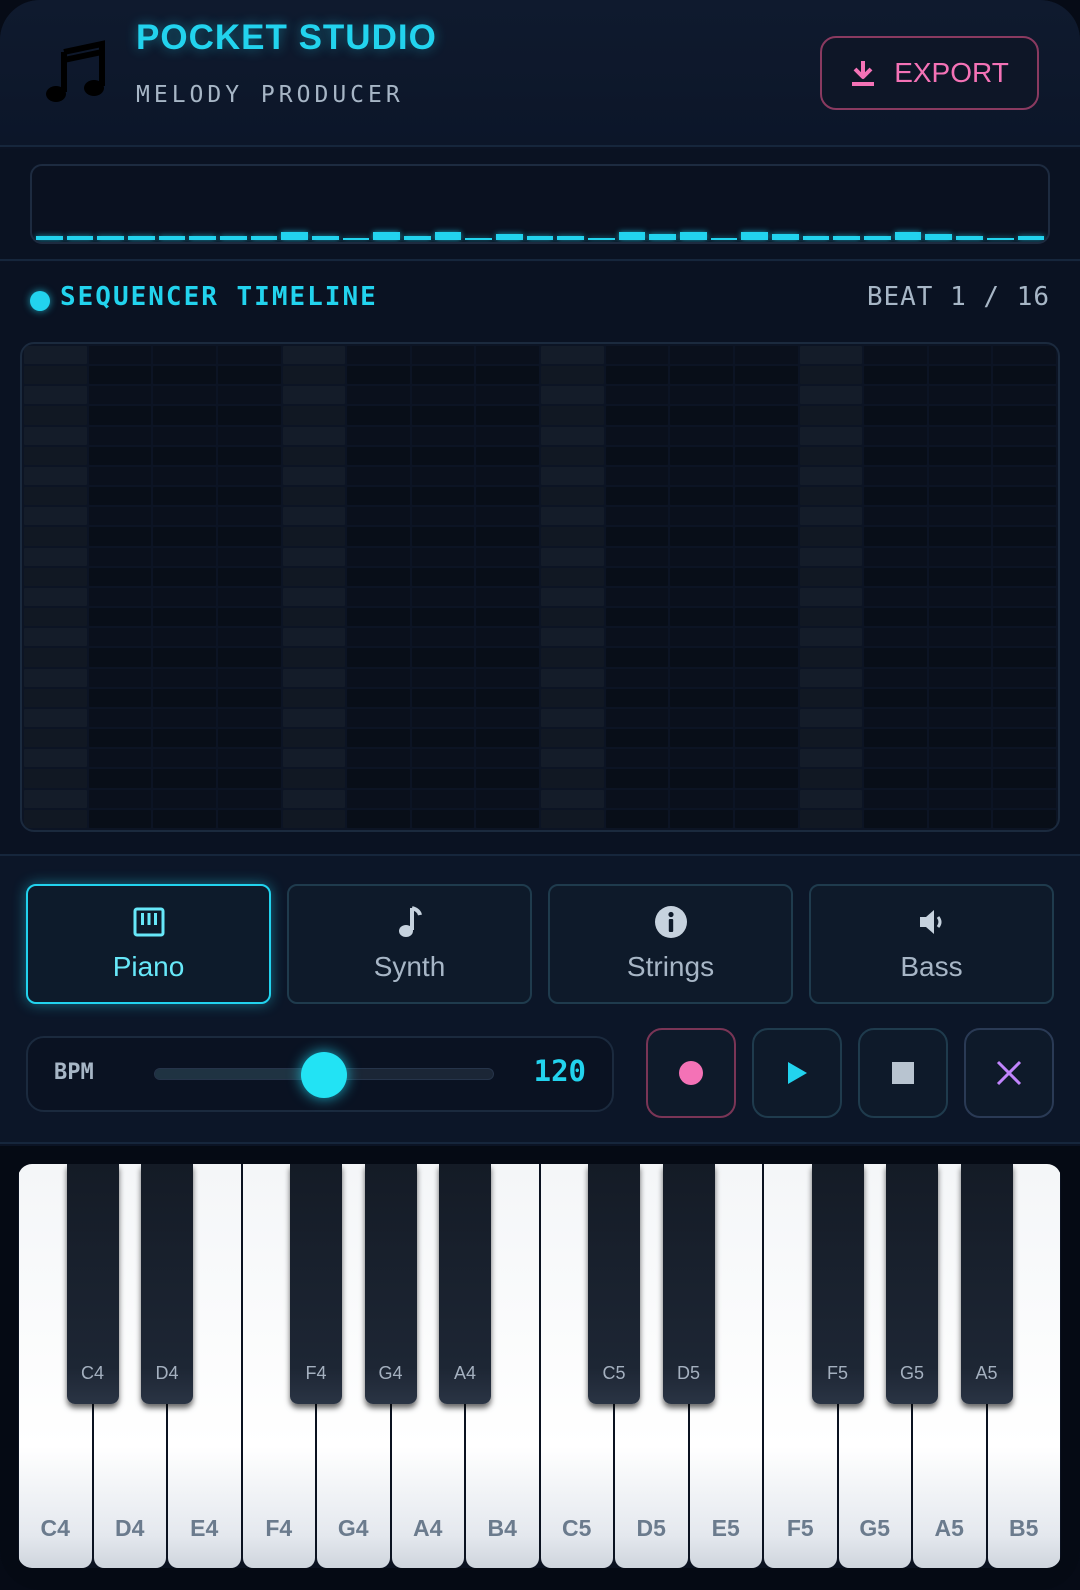 This screenshot has width=1080, height=1590. What do you see at coordinates (316, 1284) in the screenshot?
I see `black-key-f4: F4` at bounding box center [316, 1284].